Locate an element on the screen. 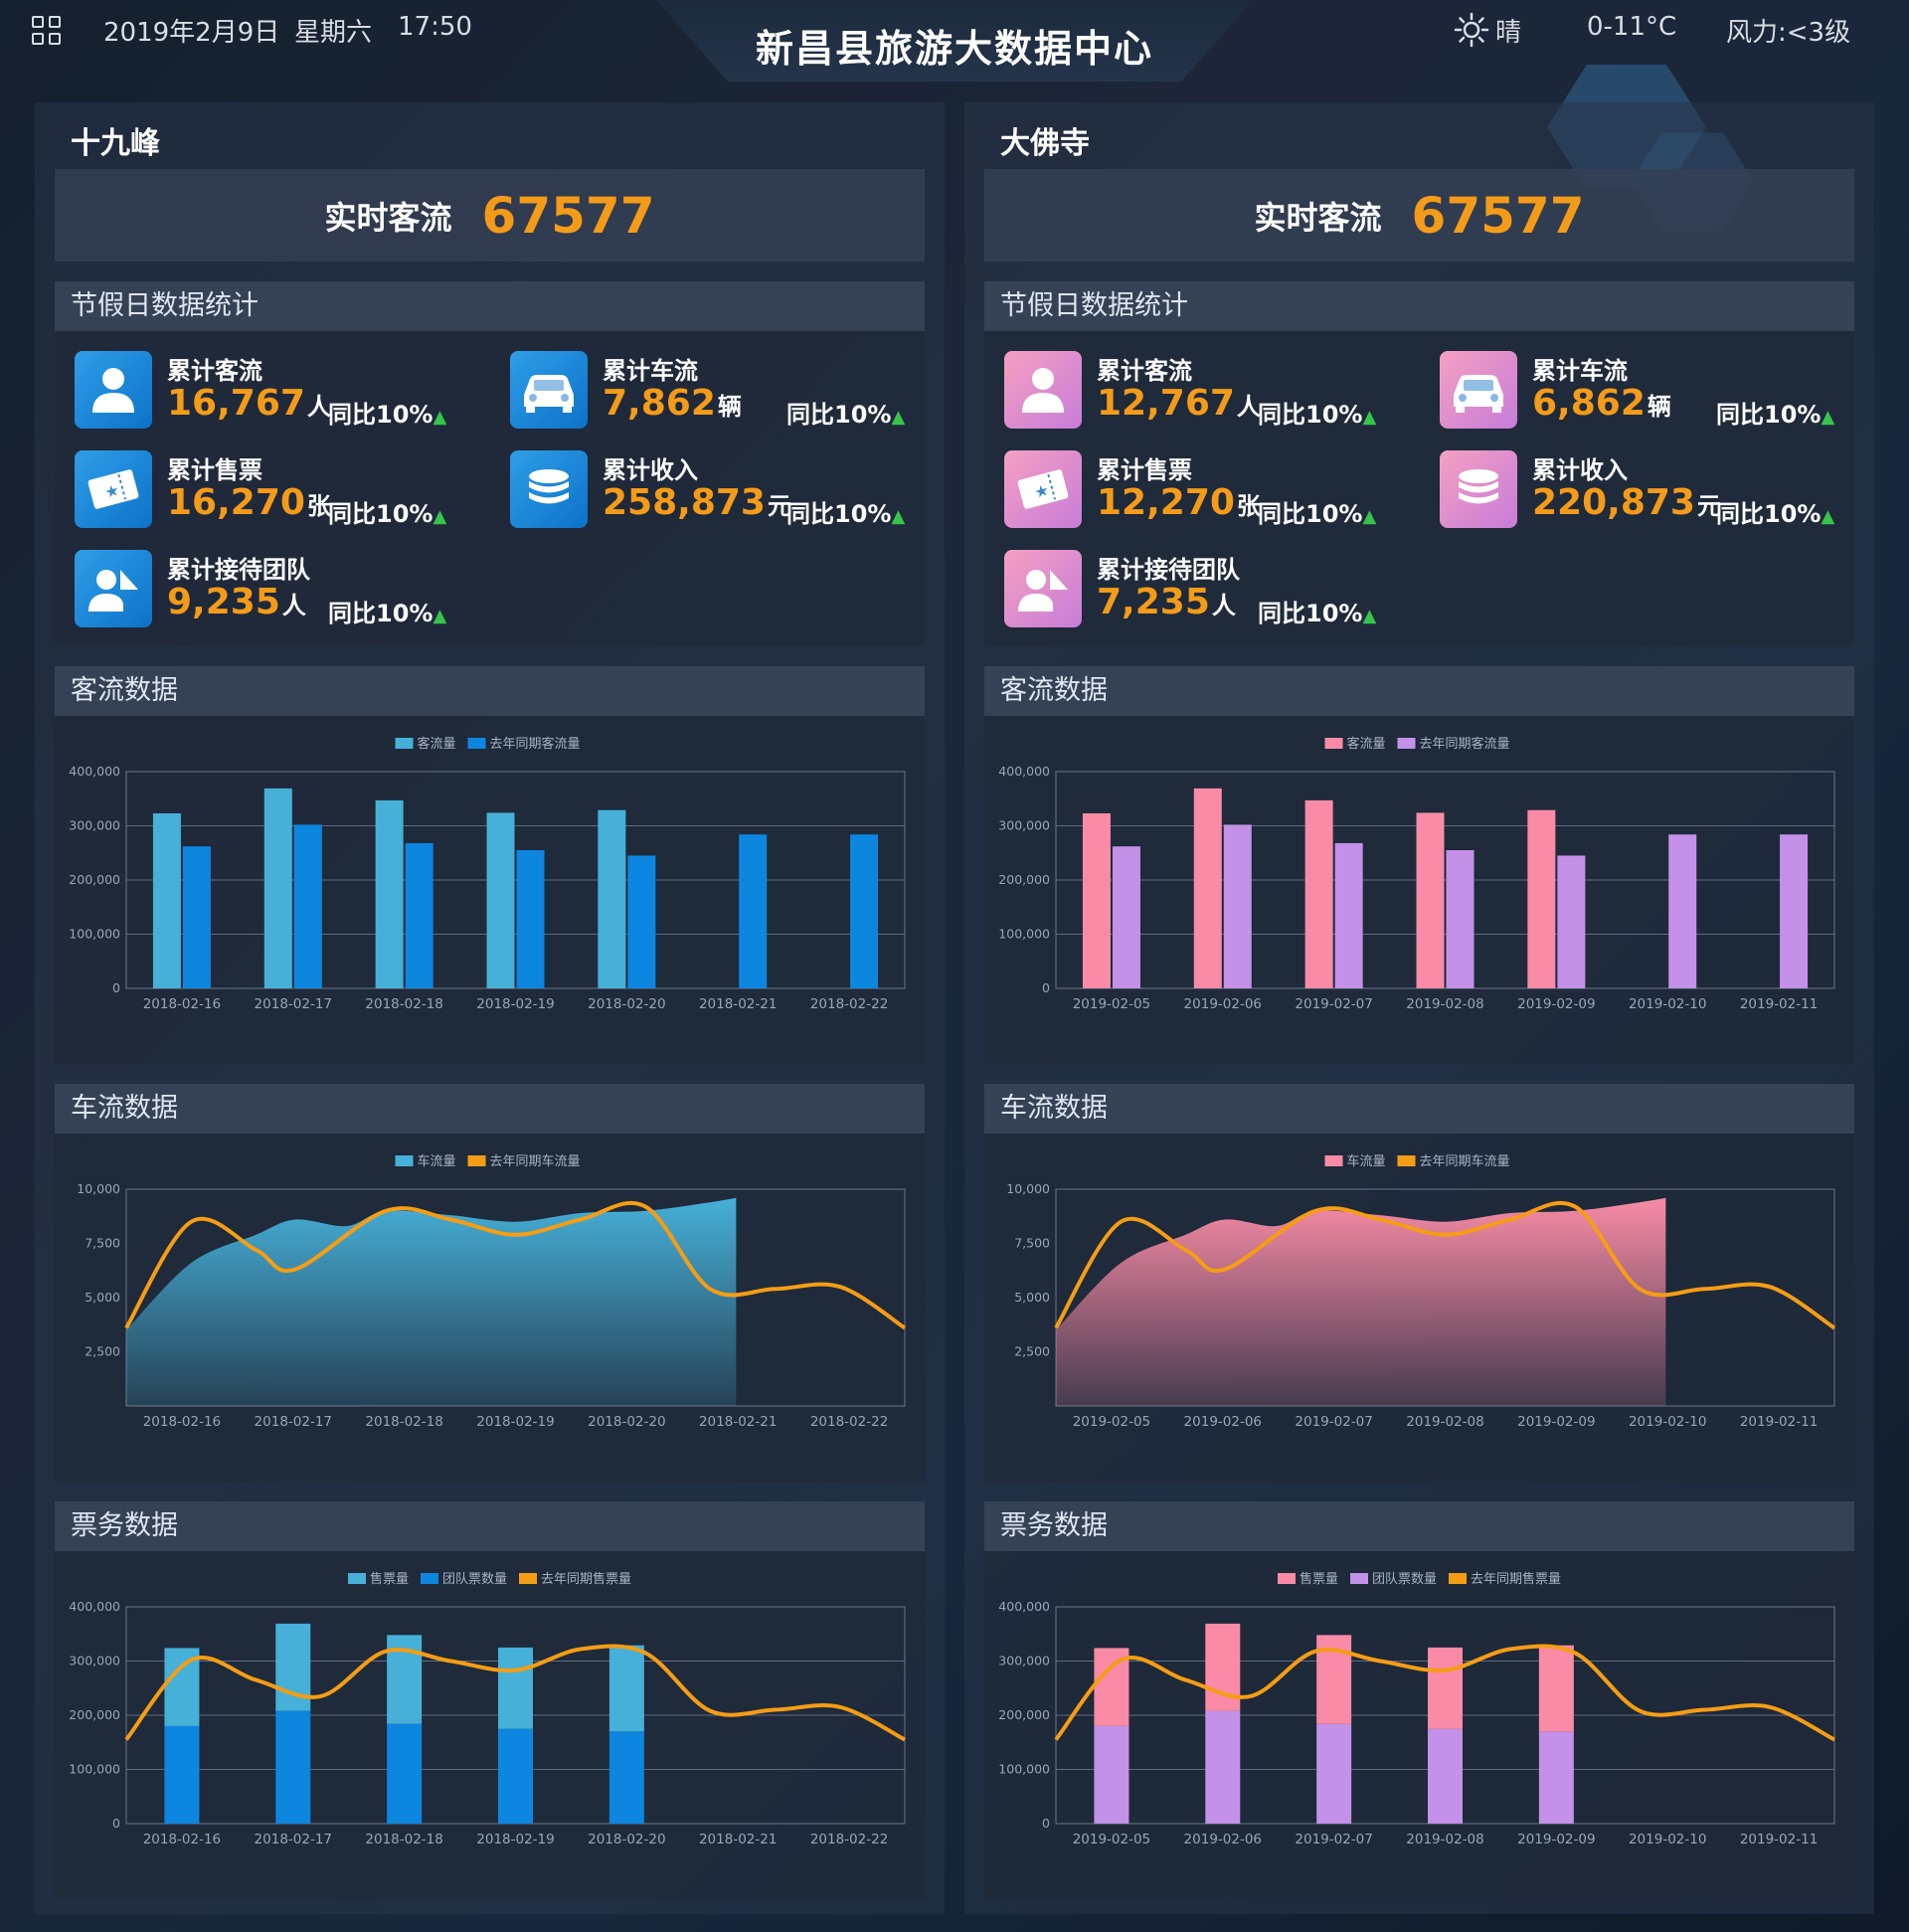  stat-value-wrap: 258,873元 is located at coordinates (697, 503).